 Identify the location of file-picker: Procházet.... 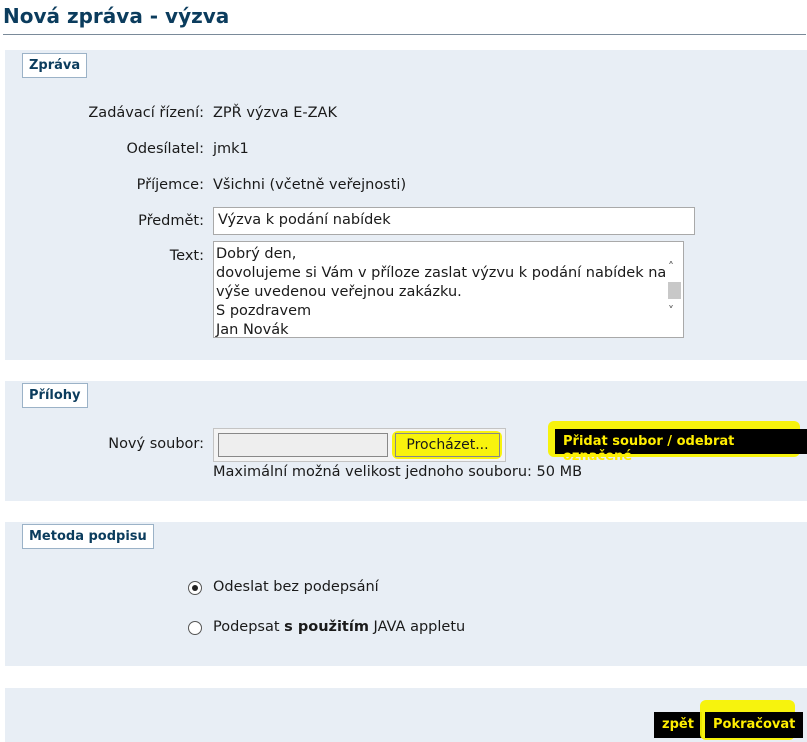
(359, 445).